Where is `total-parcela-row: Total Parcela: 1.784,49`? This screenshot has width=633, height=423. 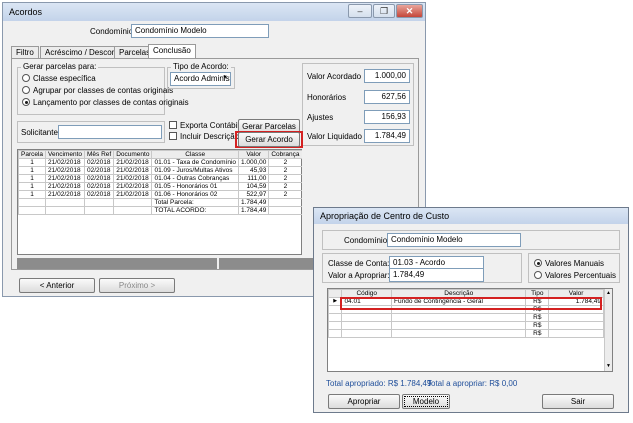 total-parcela-row: Total Parcela: 1.784,49 is located at coordinates (160, 202).